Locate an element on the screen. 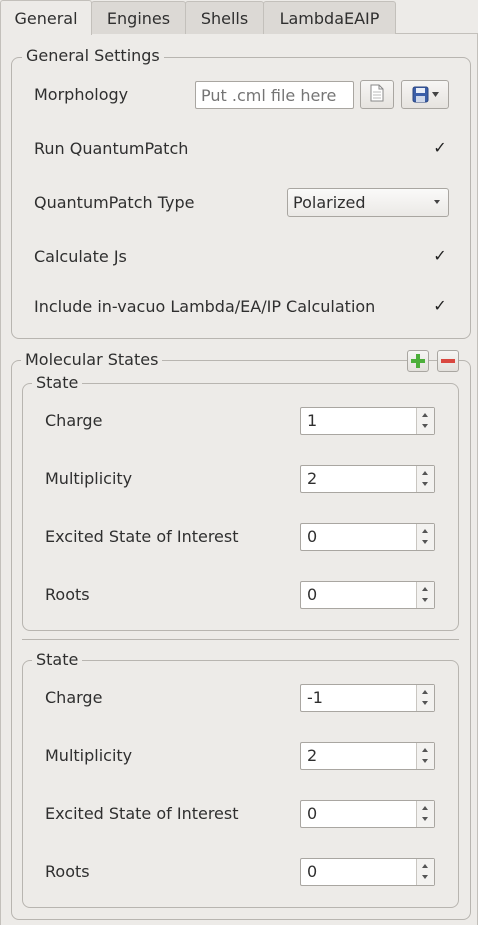 The height and width of the screenshot is (925, 478). plus-icon is located at coordinates (418, 361).